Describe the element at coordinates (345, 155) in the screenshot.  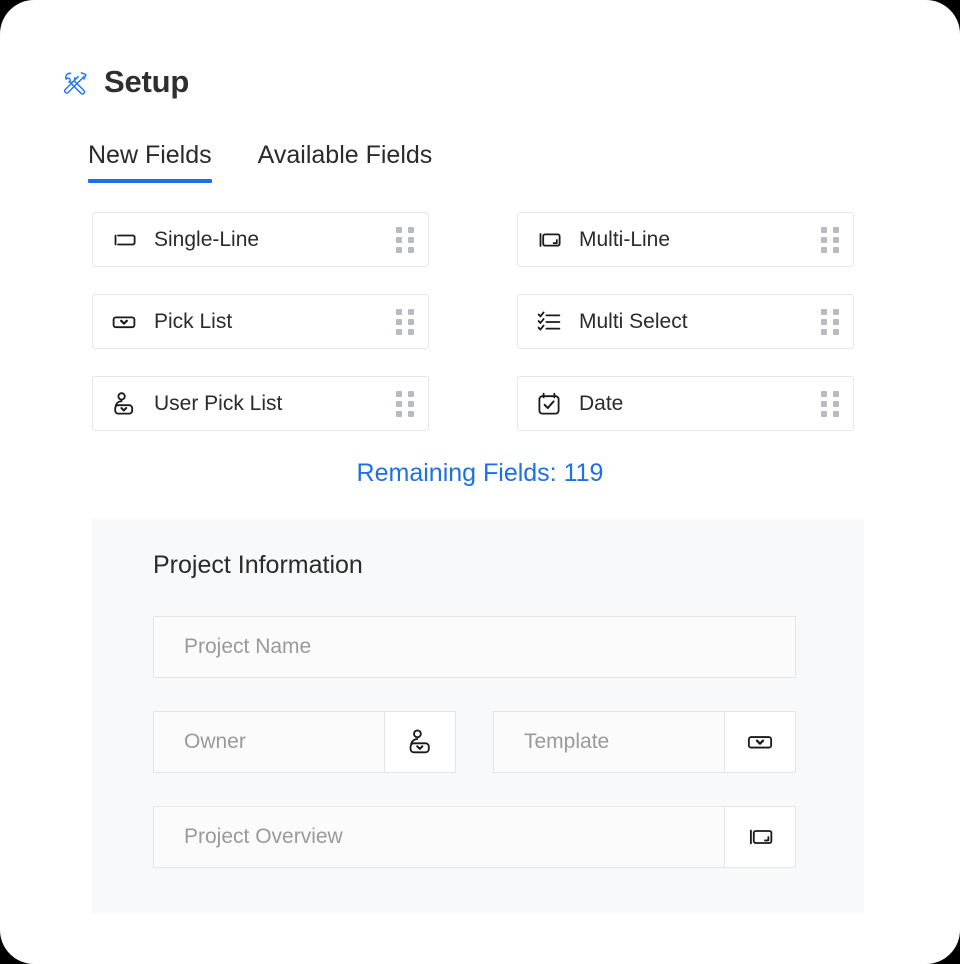
I see `tab-available-fields-label: Available Fields` at that location.